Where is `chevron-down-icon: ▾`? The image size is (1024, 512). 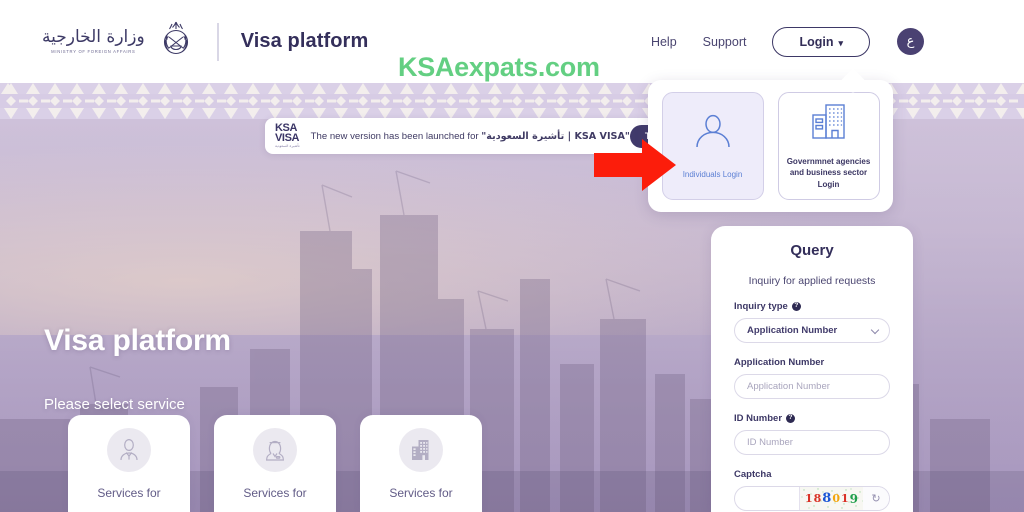 chevron-down-icon: ▾ is located at coordinates (840, 42).